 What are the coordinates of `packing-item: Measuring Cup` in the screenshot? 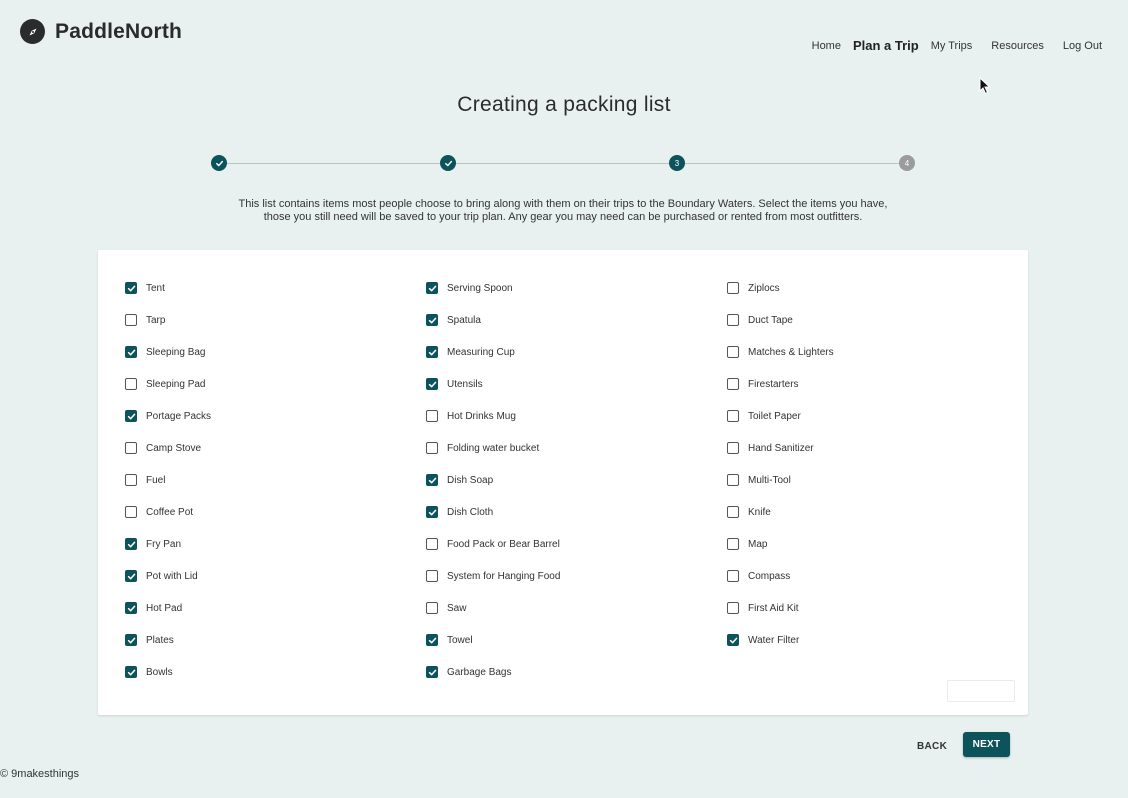 It's located at (493, 352).